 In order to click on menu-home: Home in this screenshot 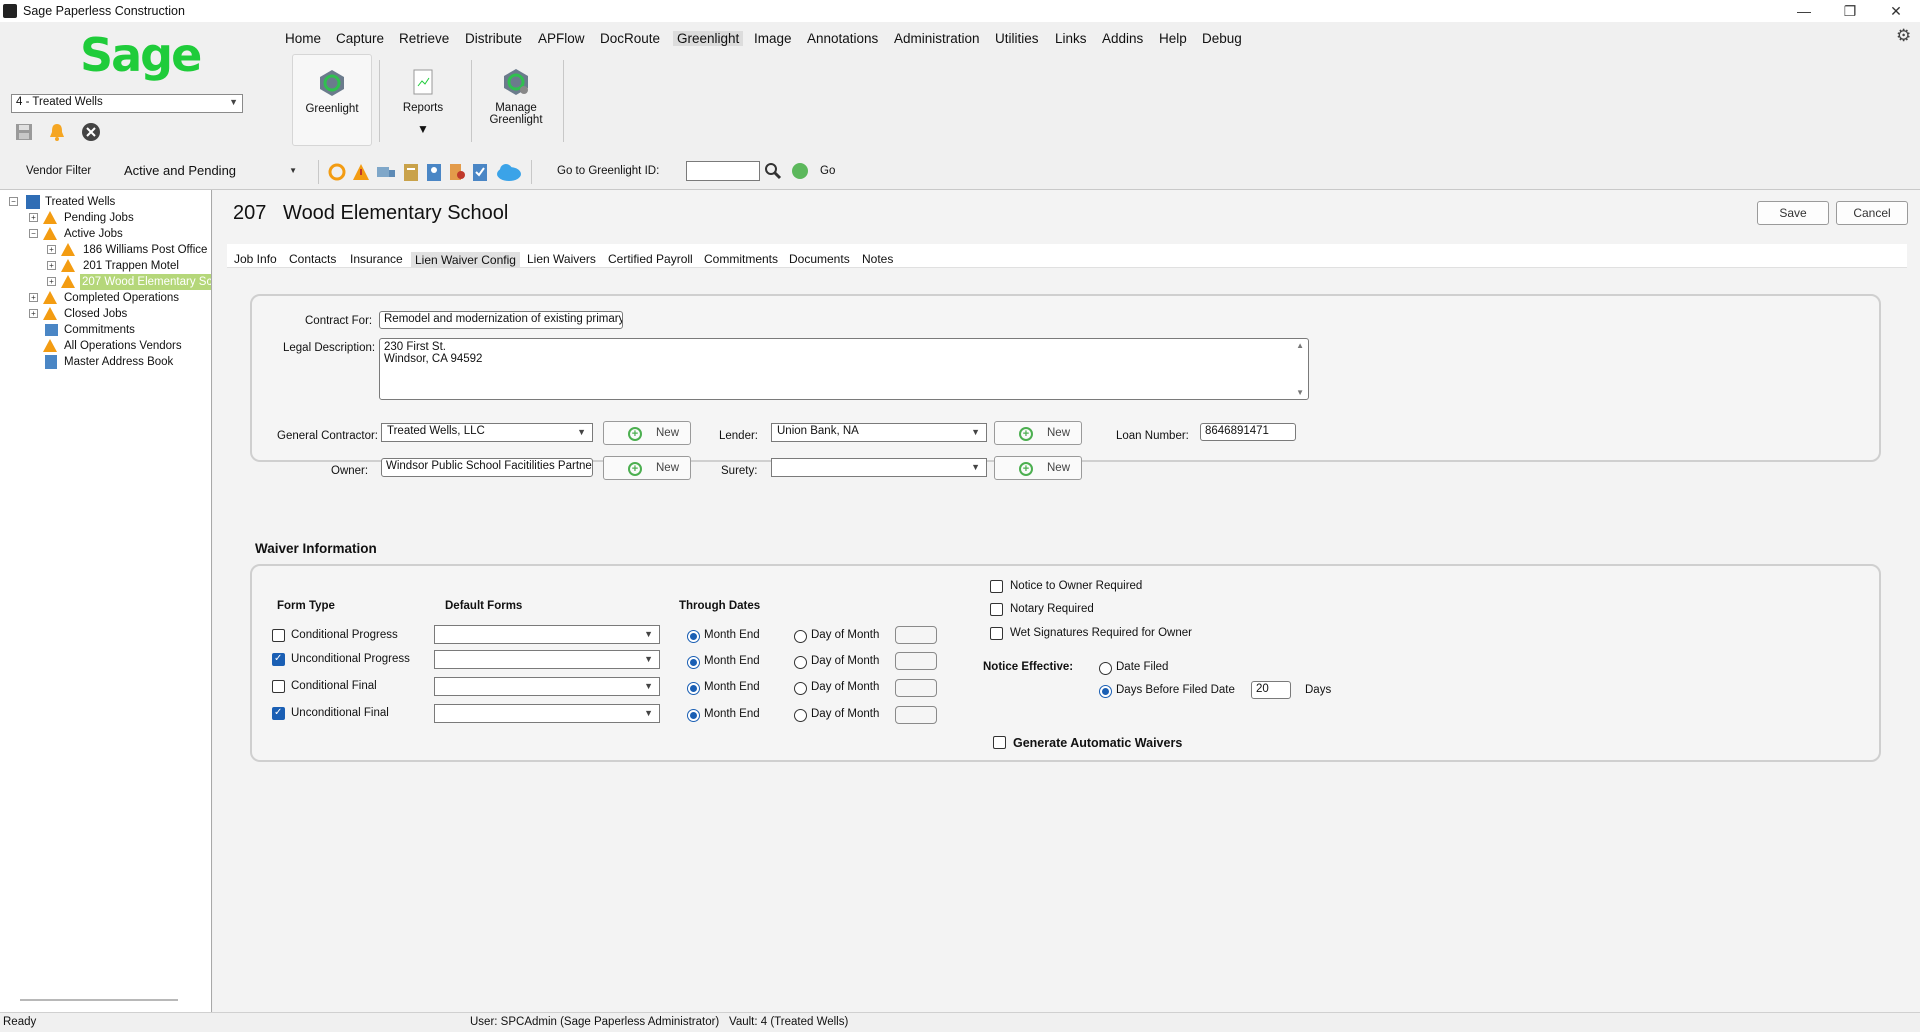, I will do `click(303, 38)`.